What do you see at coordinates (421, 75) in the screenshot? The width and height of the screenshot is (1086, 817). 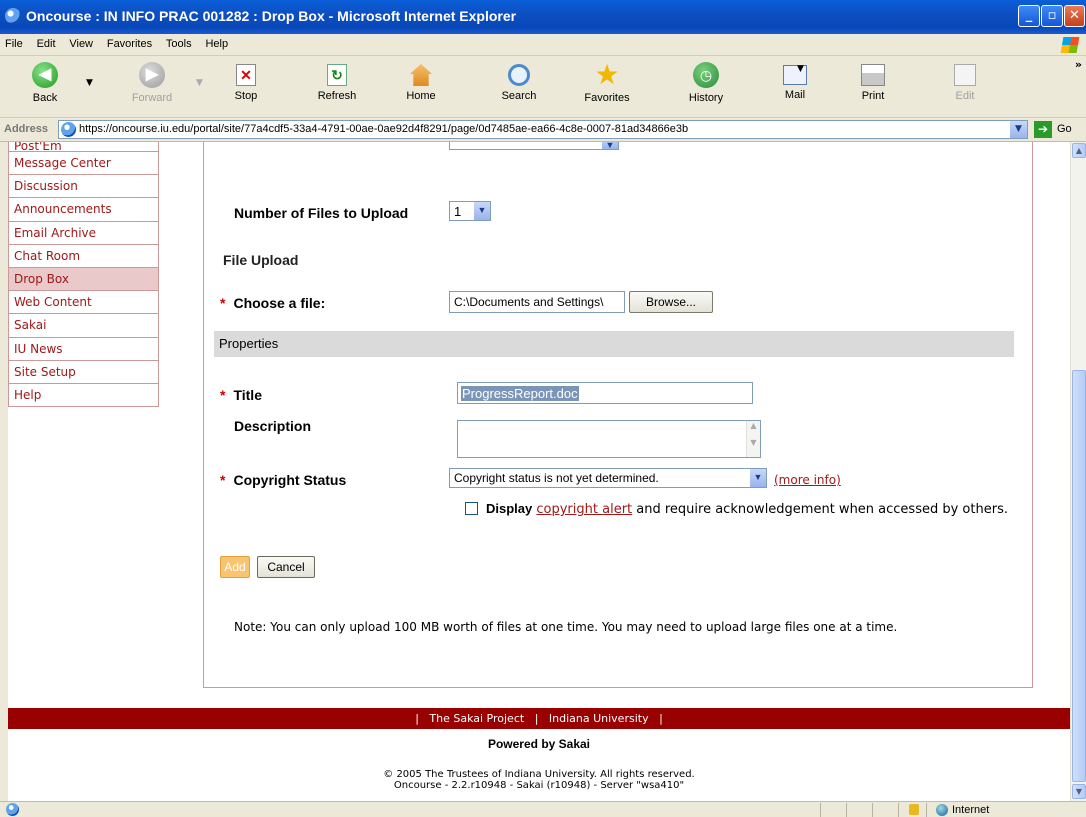 I see `home-icon` at bounding box center [421, 75].